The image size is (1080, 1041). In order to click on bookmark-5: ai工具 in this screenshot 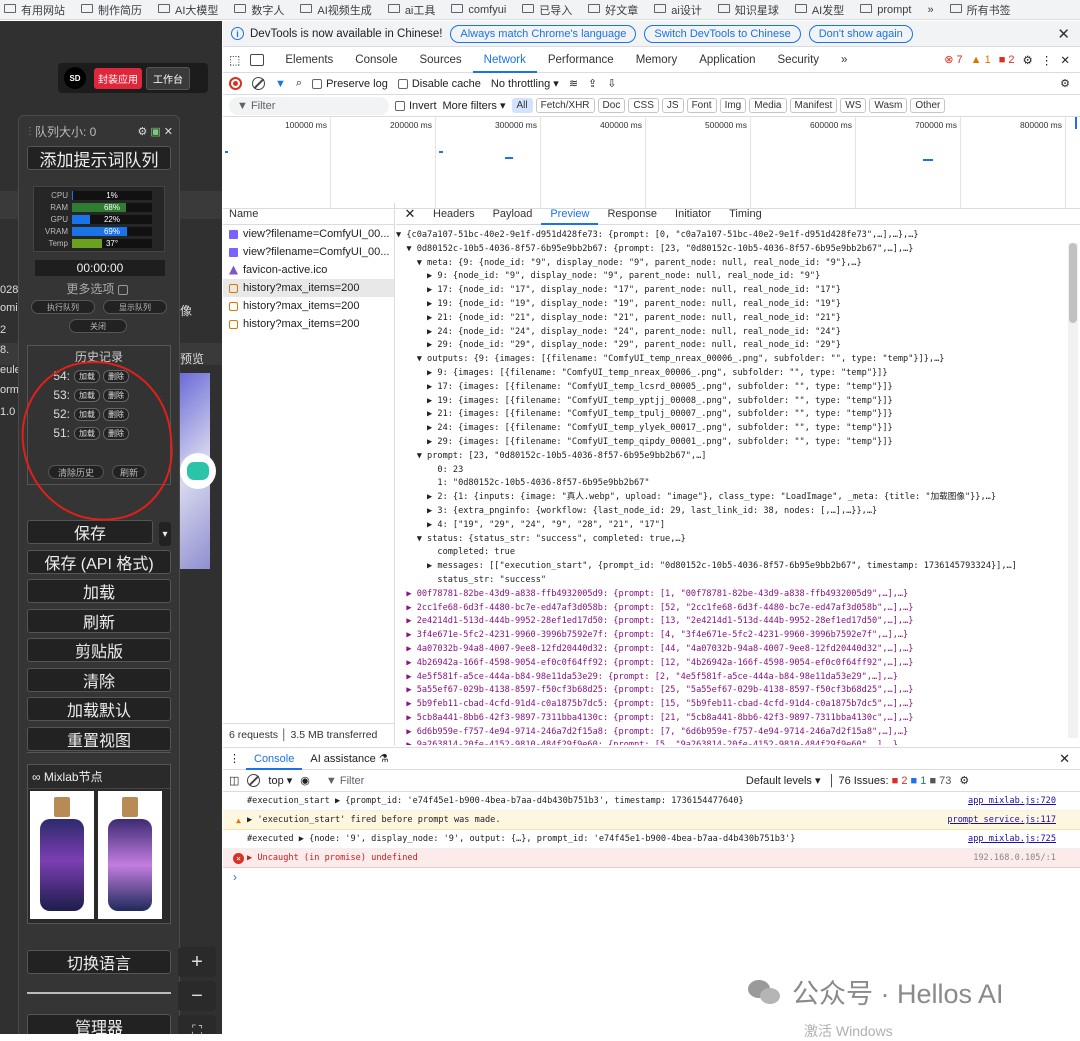, I will do `click(411, 10)`.